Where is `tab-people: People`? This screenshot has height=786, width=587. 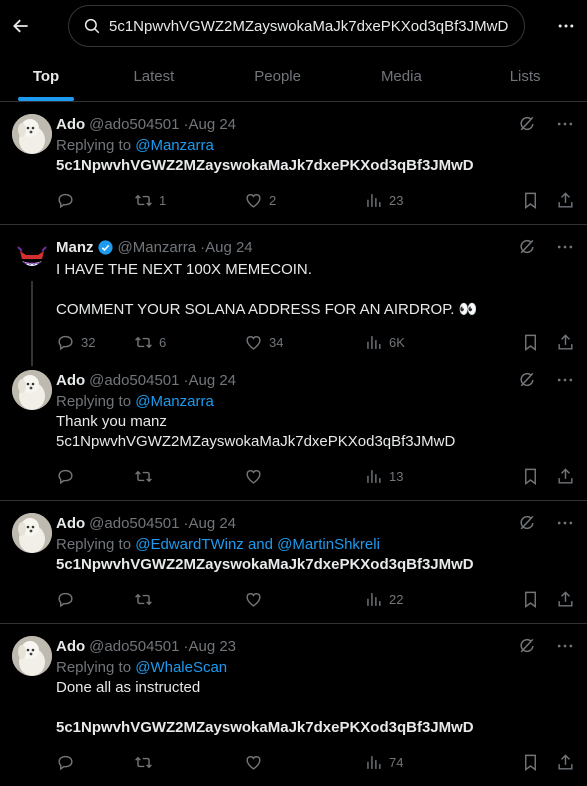
tab-people: People is located at coordinates (278, 76).